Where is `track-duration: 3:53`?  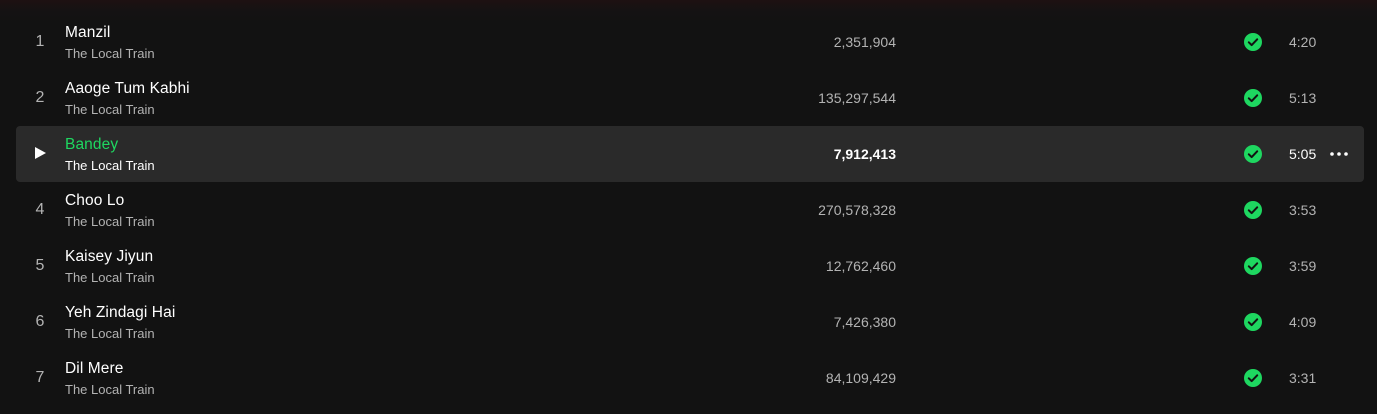 track-duration: 3:53 is located at coordinates (1303, 210).